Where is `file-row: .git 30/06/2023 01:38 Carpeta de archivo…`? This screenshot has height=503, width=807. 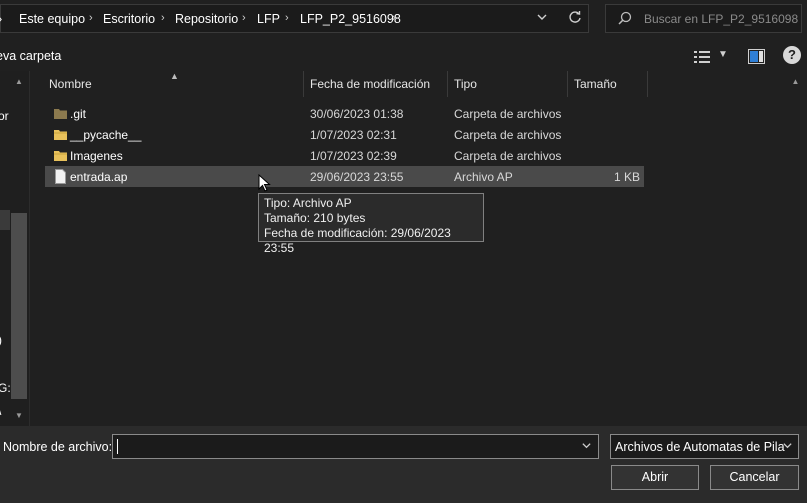 file-row: .git 30/06/2023 01:38 Carpeta de archivo… is located at coordinates (344, 113).